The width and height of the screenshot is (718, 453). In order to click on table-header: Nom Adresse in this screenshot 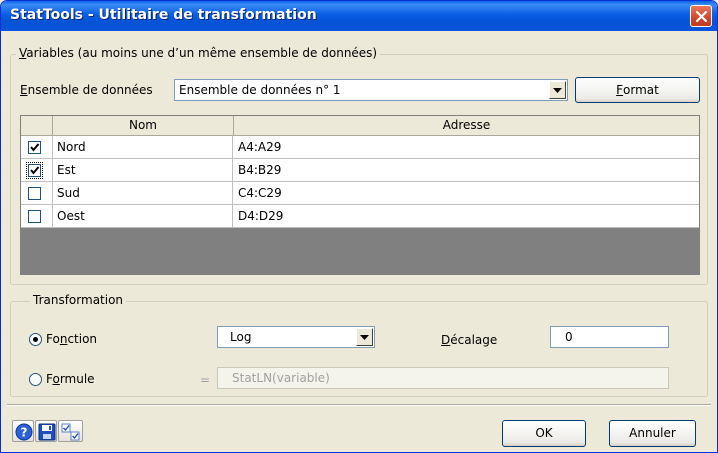, I will do `click(360, 126)`.